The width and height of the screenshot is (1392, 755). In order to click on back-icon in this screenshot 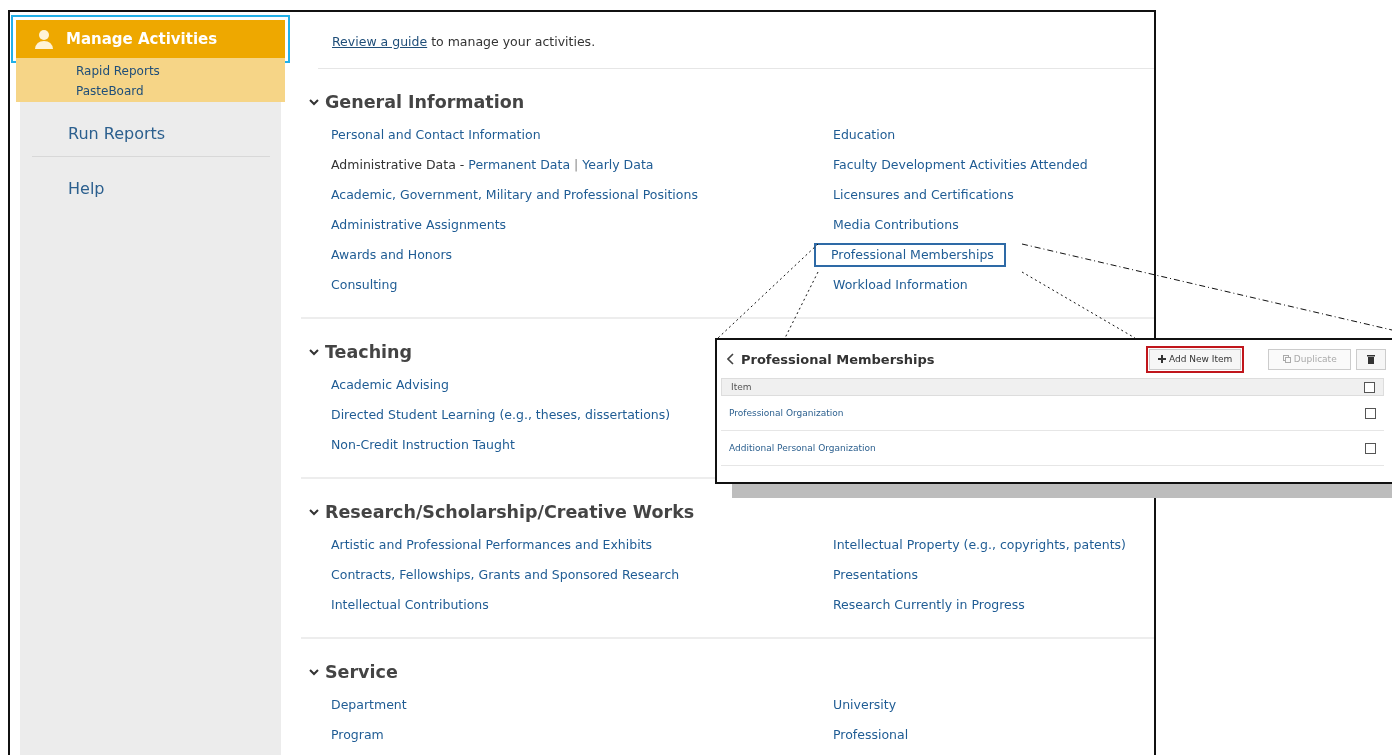, I will do `click(731, 359)`.